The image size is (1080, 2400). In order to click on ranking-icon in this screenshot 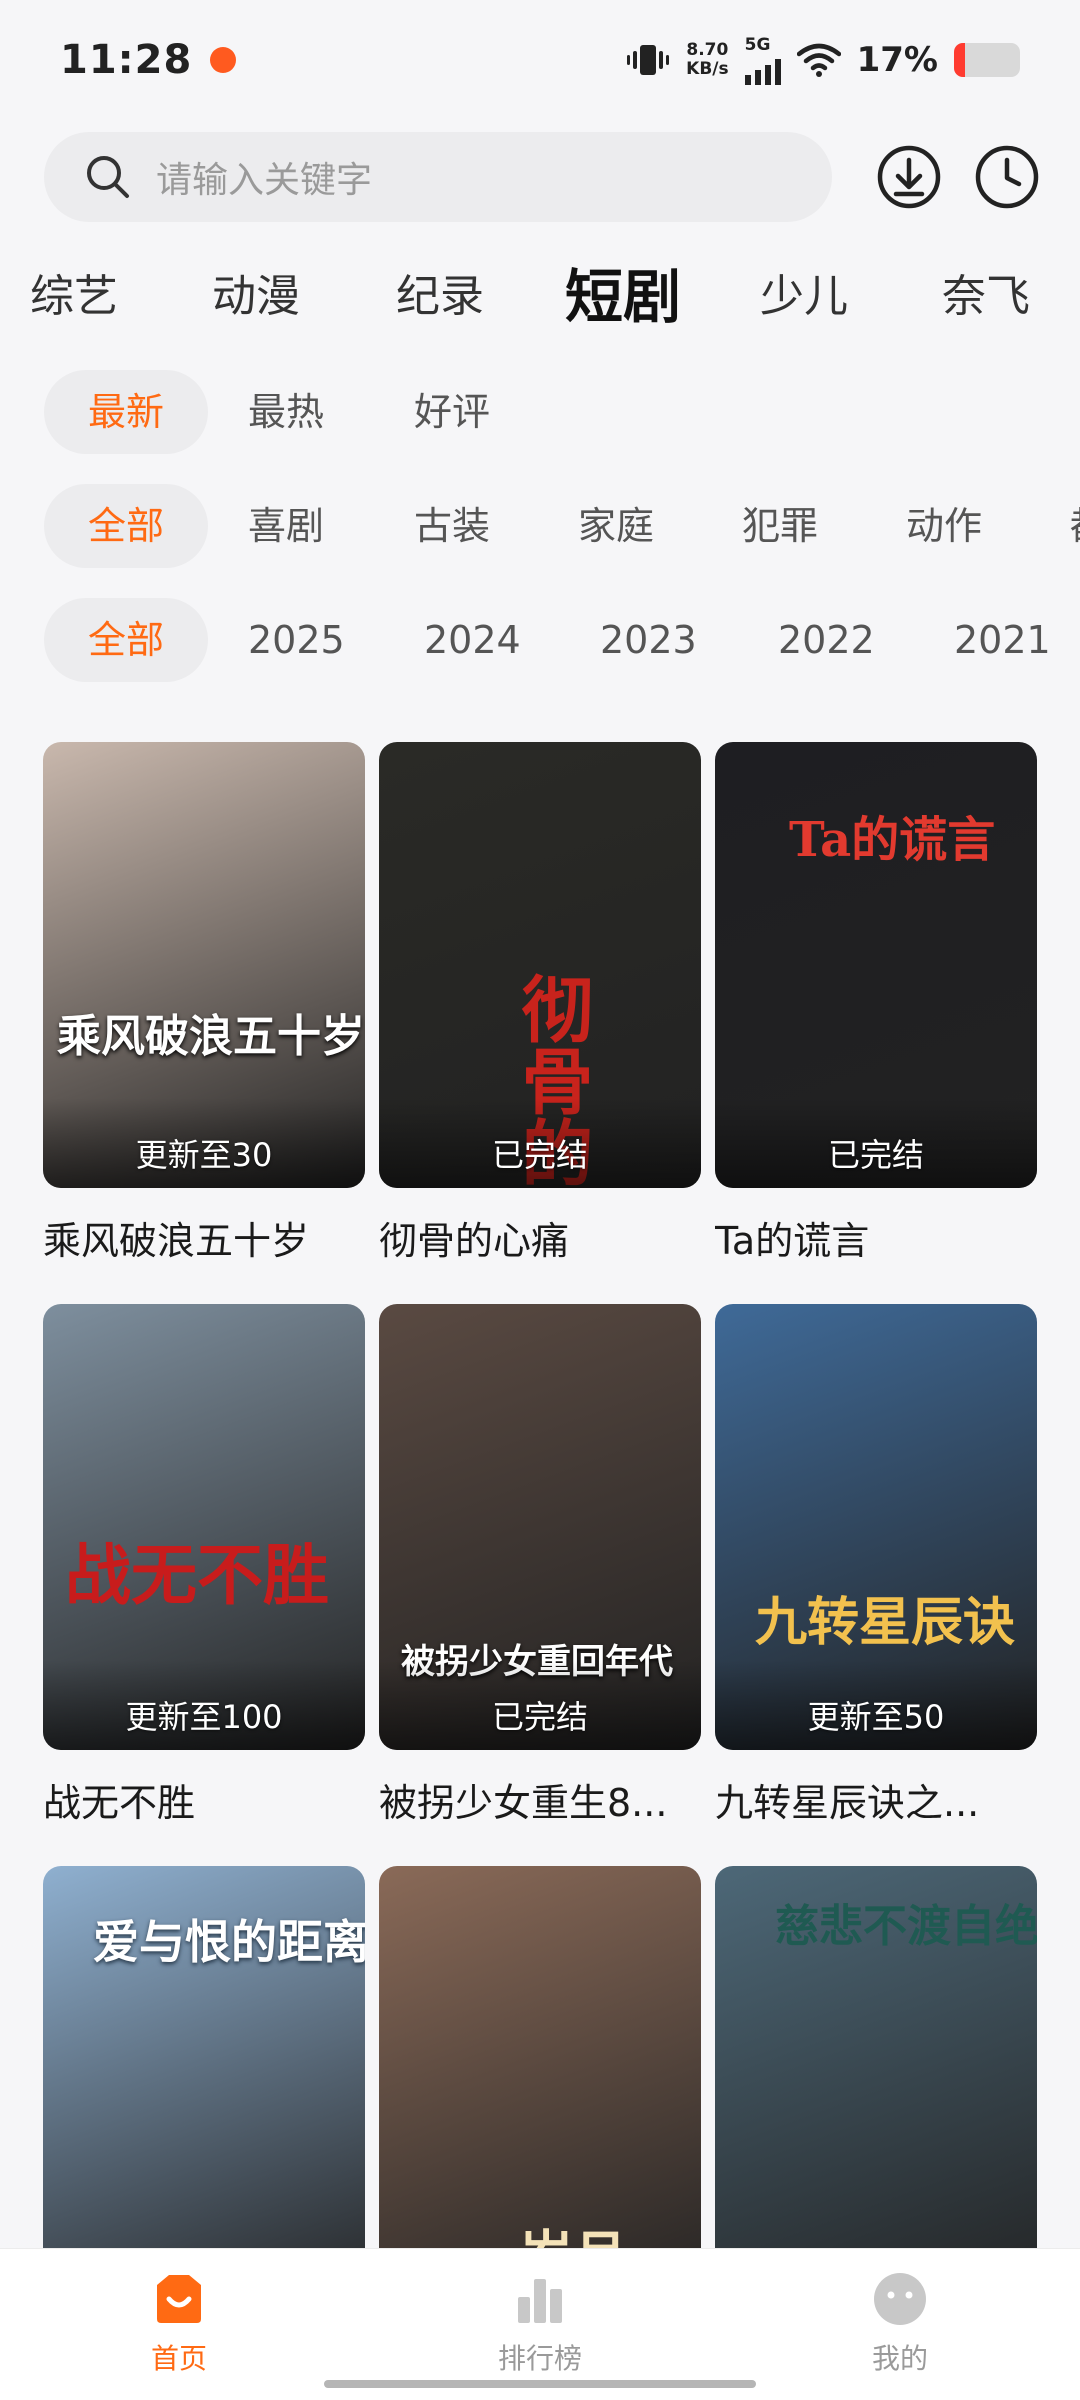, I will do `click(540, 2301)`.